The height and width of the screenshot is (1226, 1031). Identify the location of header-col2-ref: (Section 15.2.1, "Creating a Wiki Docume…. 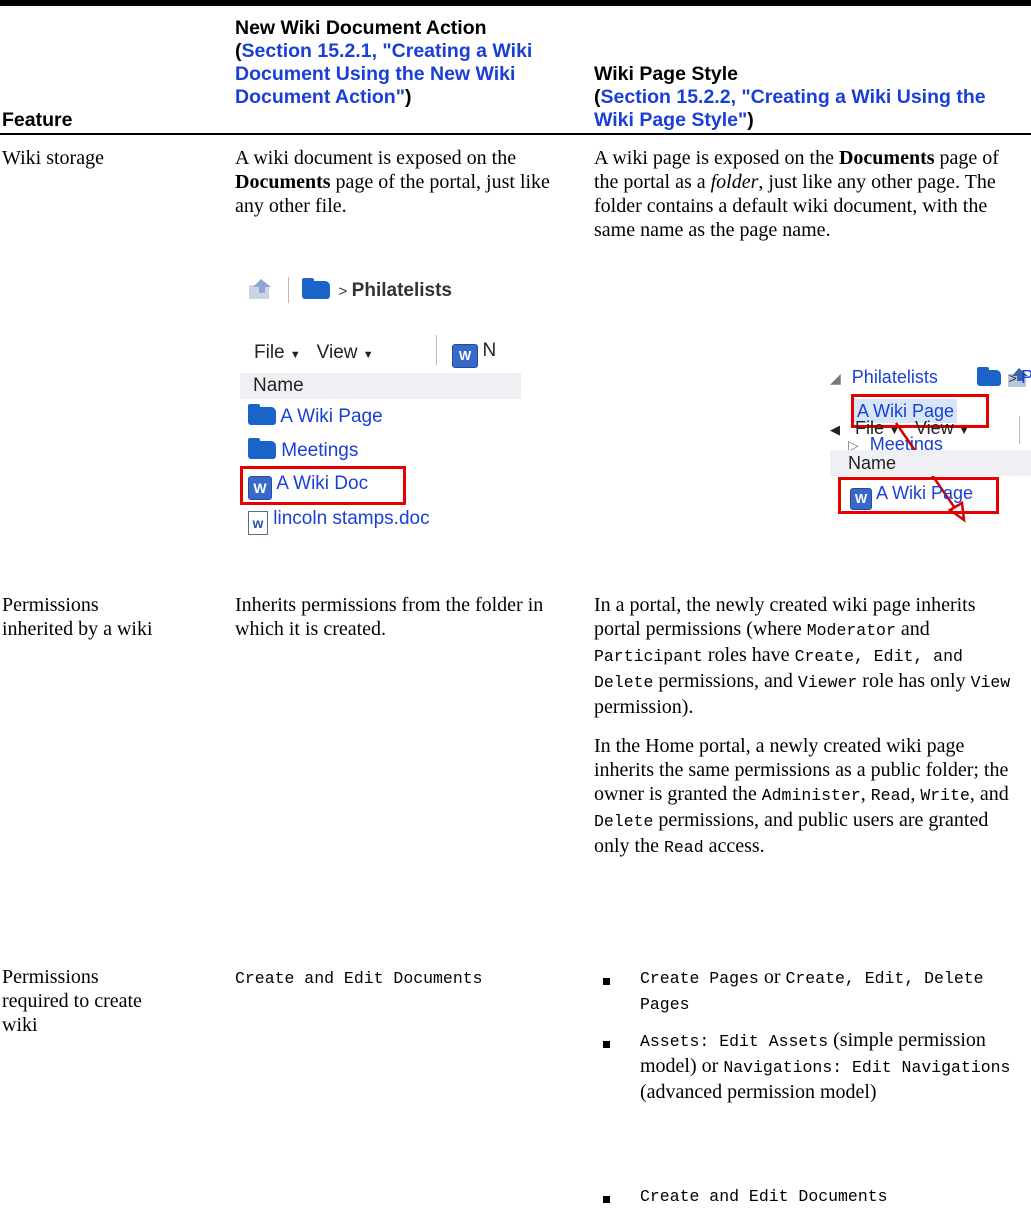
(384, 74).